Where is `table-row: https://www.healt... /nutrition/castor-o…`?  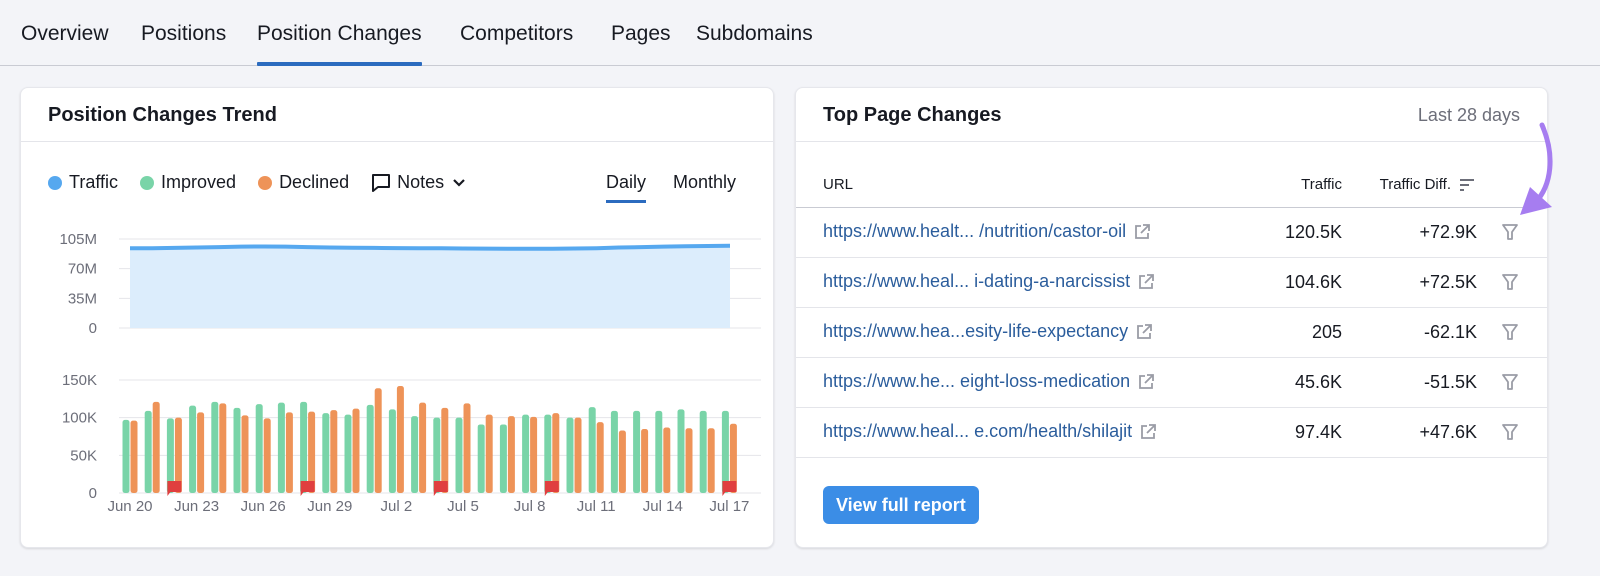 table-row: https://www.healt... /nutrition/castor-o… is located at coordinates (1171, 233).